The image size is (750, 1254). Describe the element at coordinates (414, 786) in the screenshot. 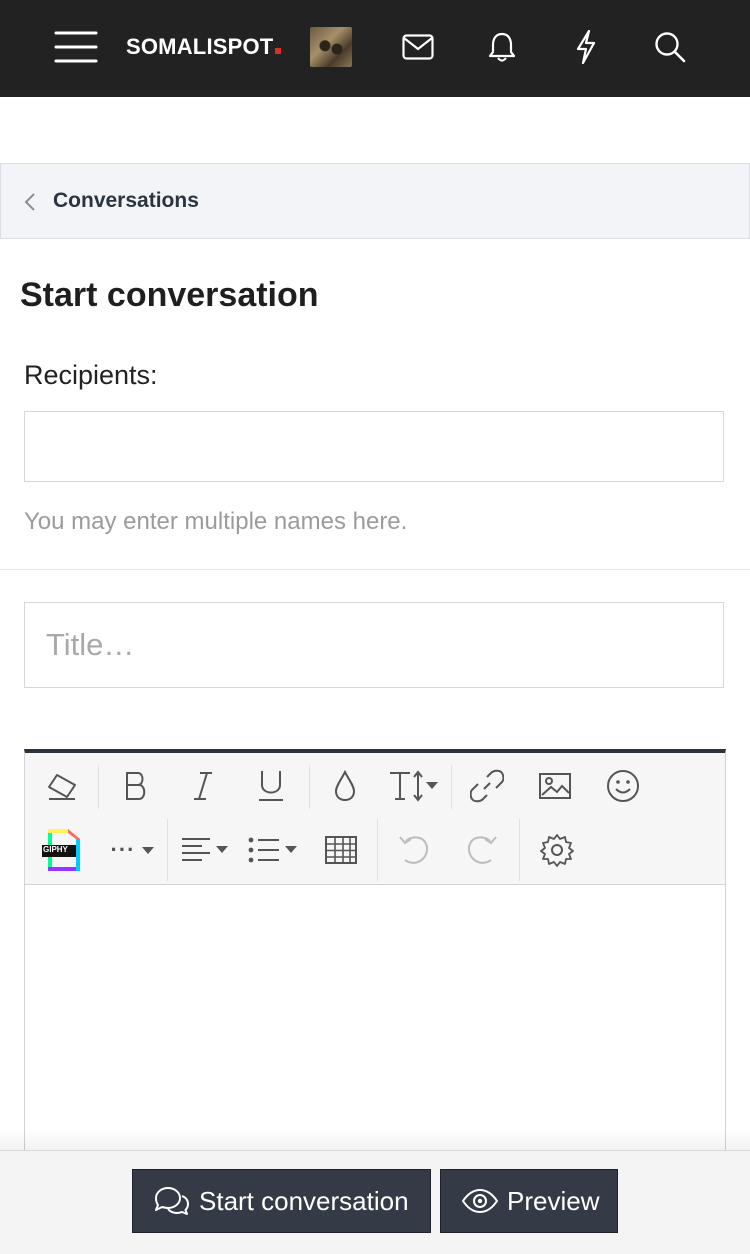

I see `text-size-icon` at that location.